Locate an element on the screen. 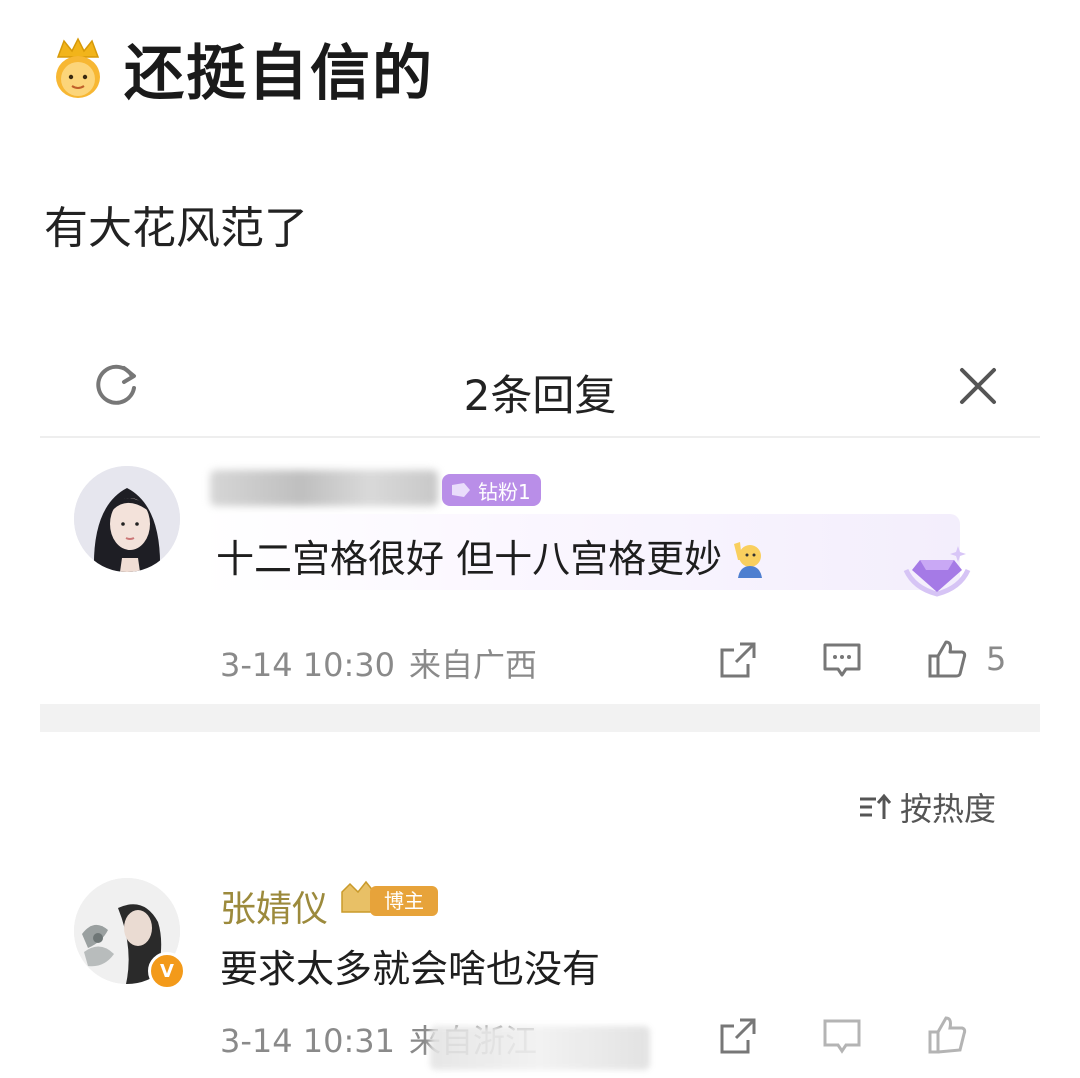 The width and height of the screenshot is (1080, 1078). blogger-crown-badge: 博主 is located at coordinates (389, 898).